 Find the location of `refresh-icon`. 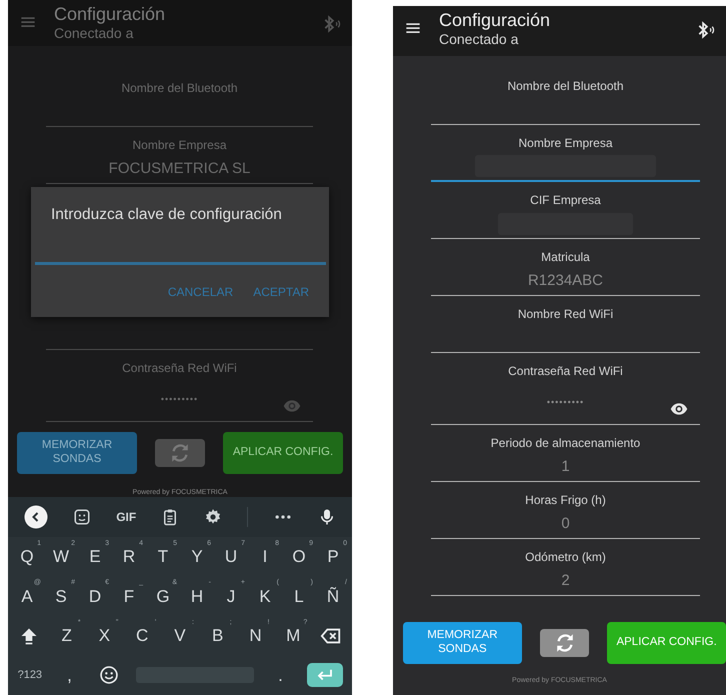

refresh-icon is located at coordinates (180, 453).